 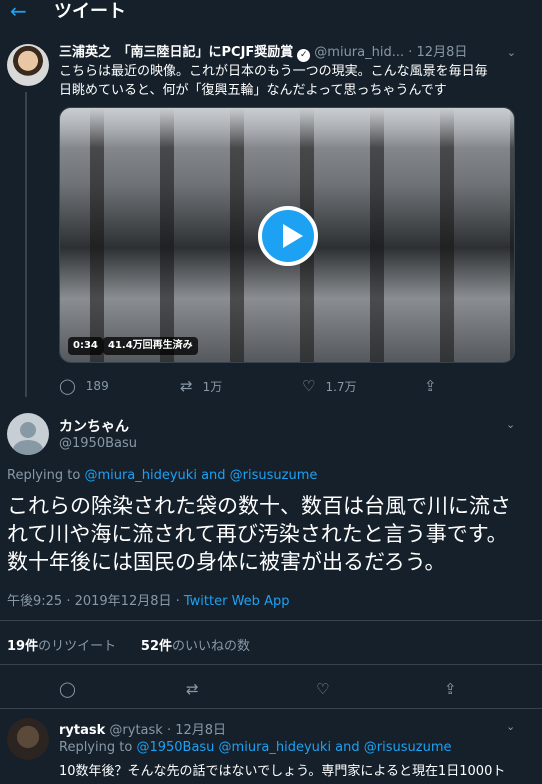 What do you see at coordinates (21, 11) in the screenshot?
I see `back-arrow-icon: ←` at bounding box center [21, 11].